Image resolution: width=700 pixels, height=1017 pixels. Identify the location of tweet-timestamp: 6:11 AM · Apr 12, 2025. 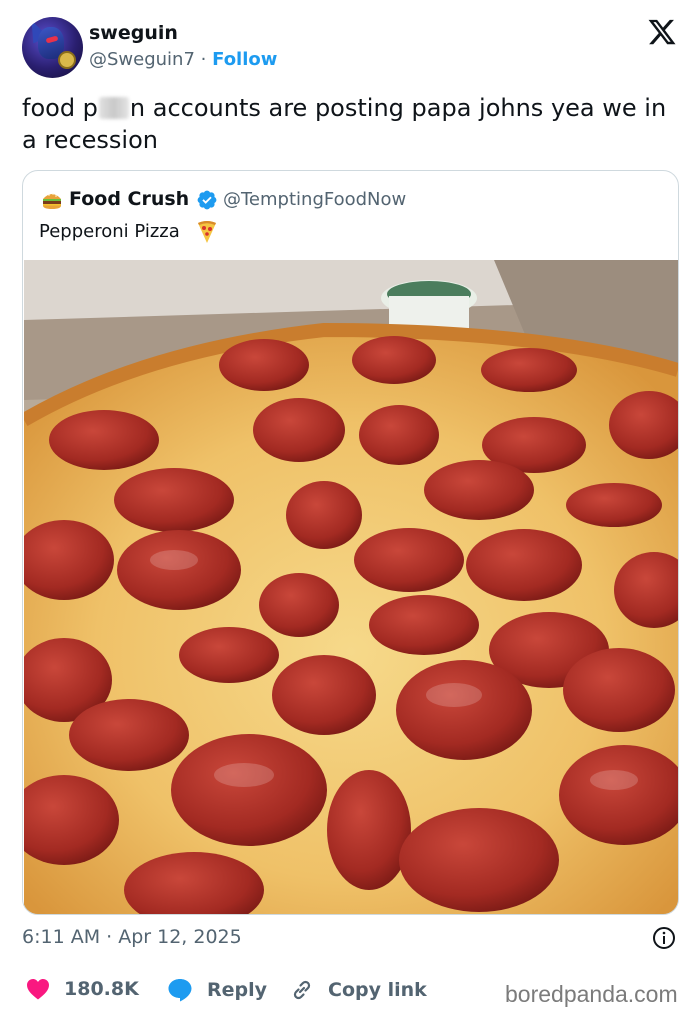
(132, 937).